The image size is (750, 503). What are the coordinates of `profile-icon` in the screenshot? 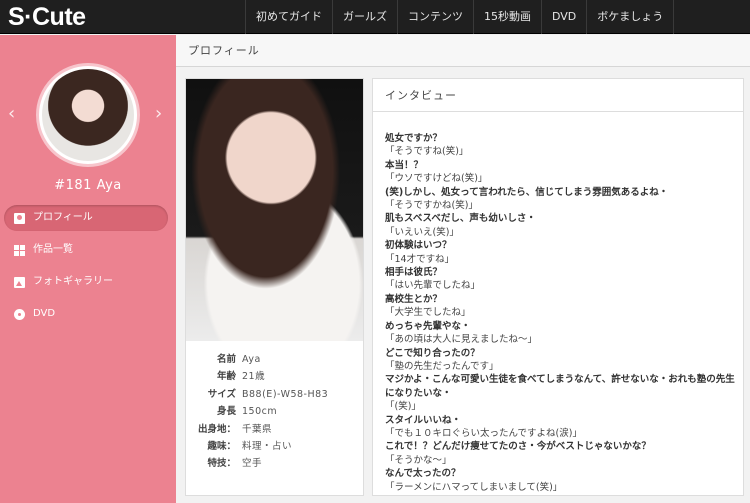 It's located at (19, 218).